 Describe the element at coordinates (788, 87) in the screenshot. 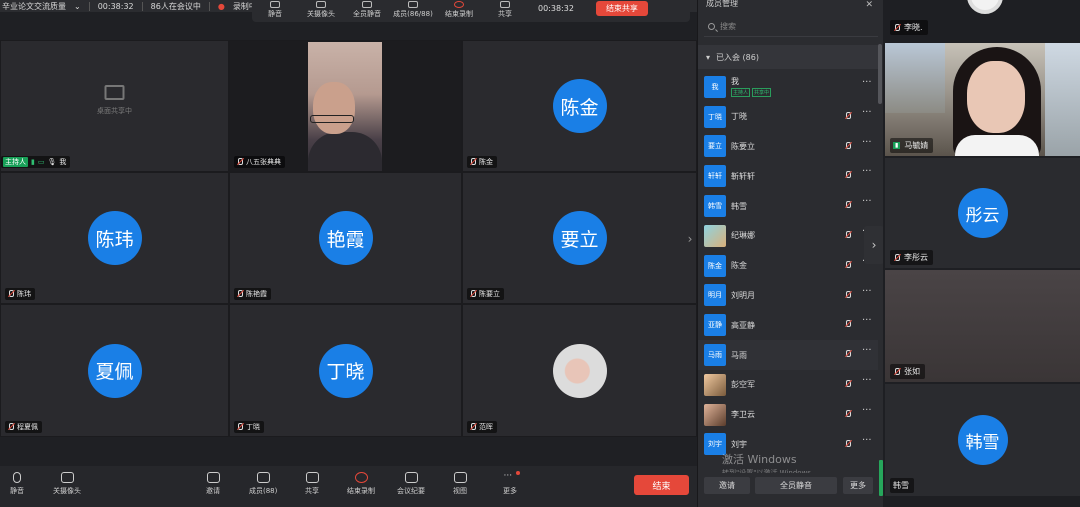

I see `member-row: 我我主持人 共享中 ···` at that location.